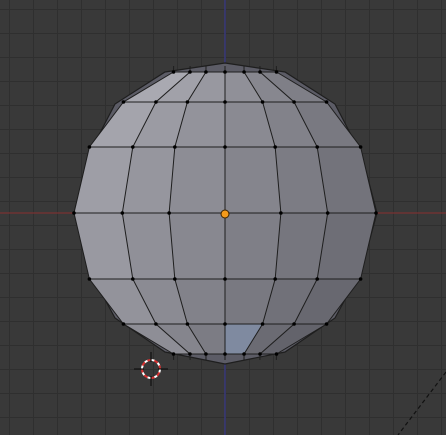  What do you see at coordinates (151, 369) in the screenshot?
I see `crosshair-cursor-icon` at bounding box center [151, 369].